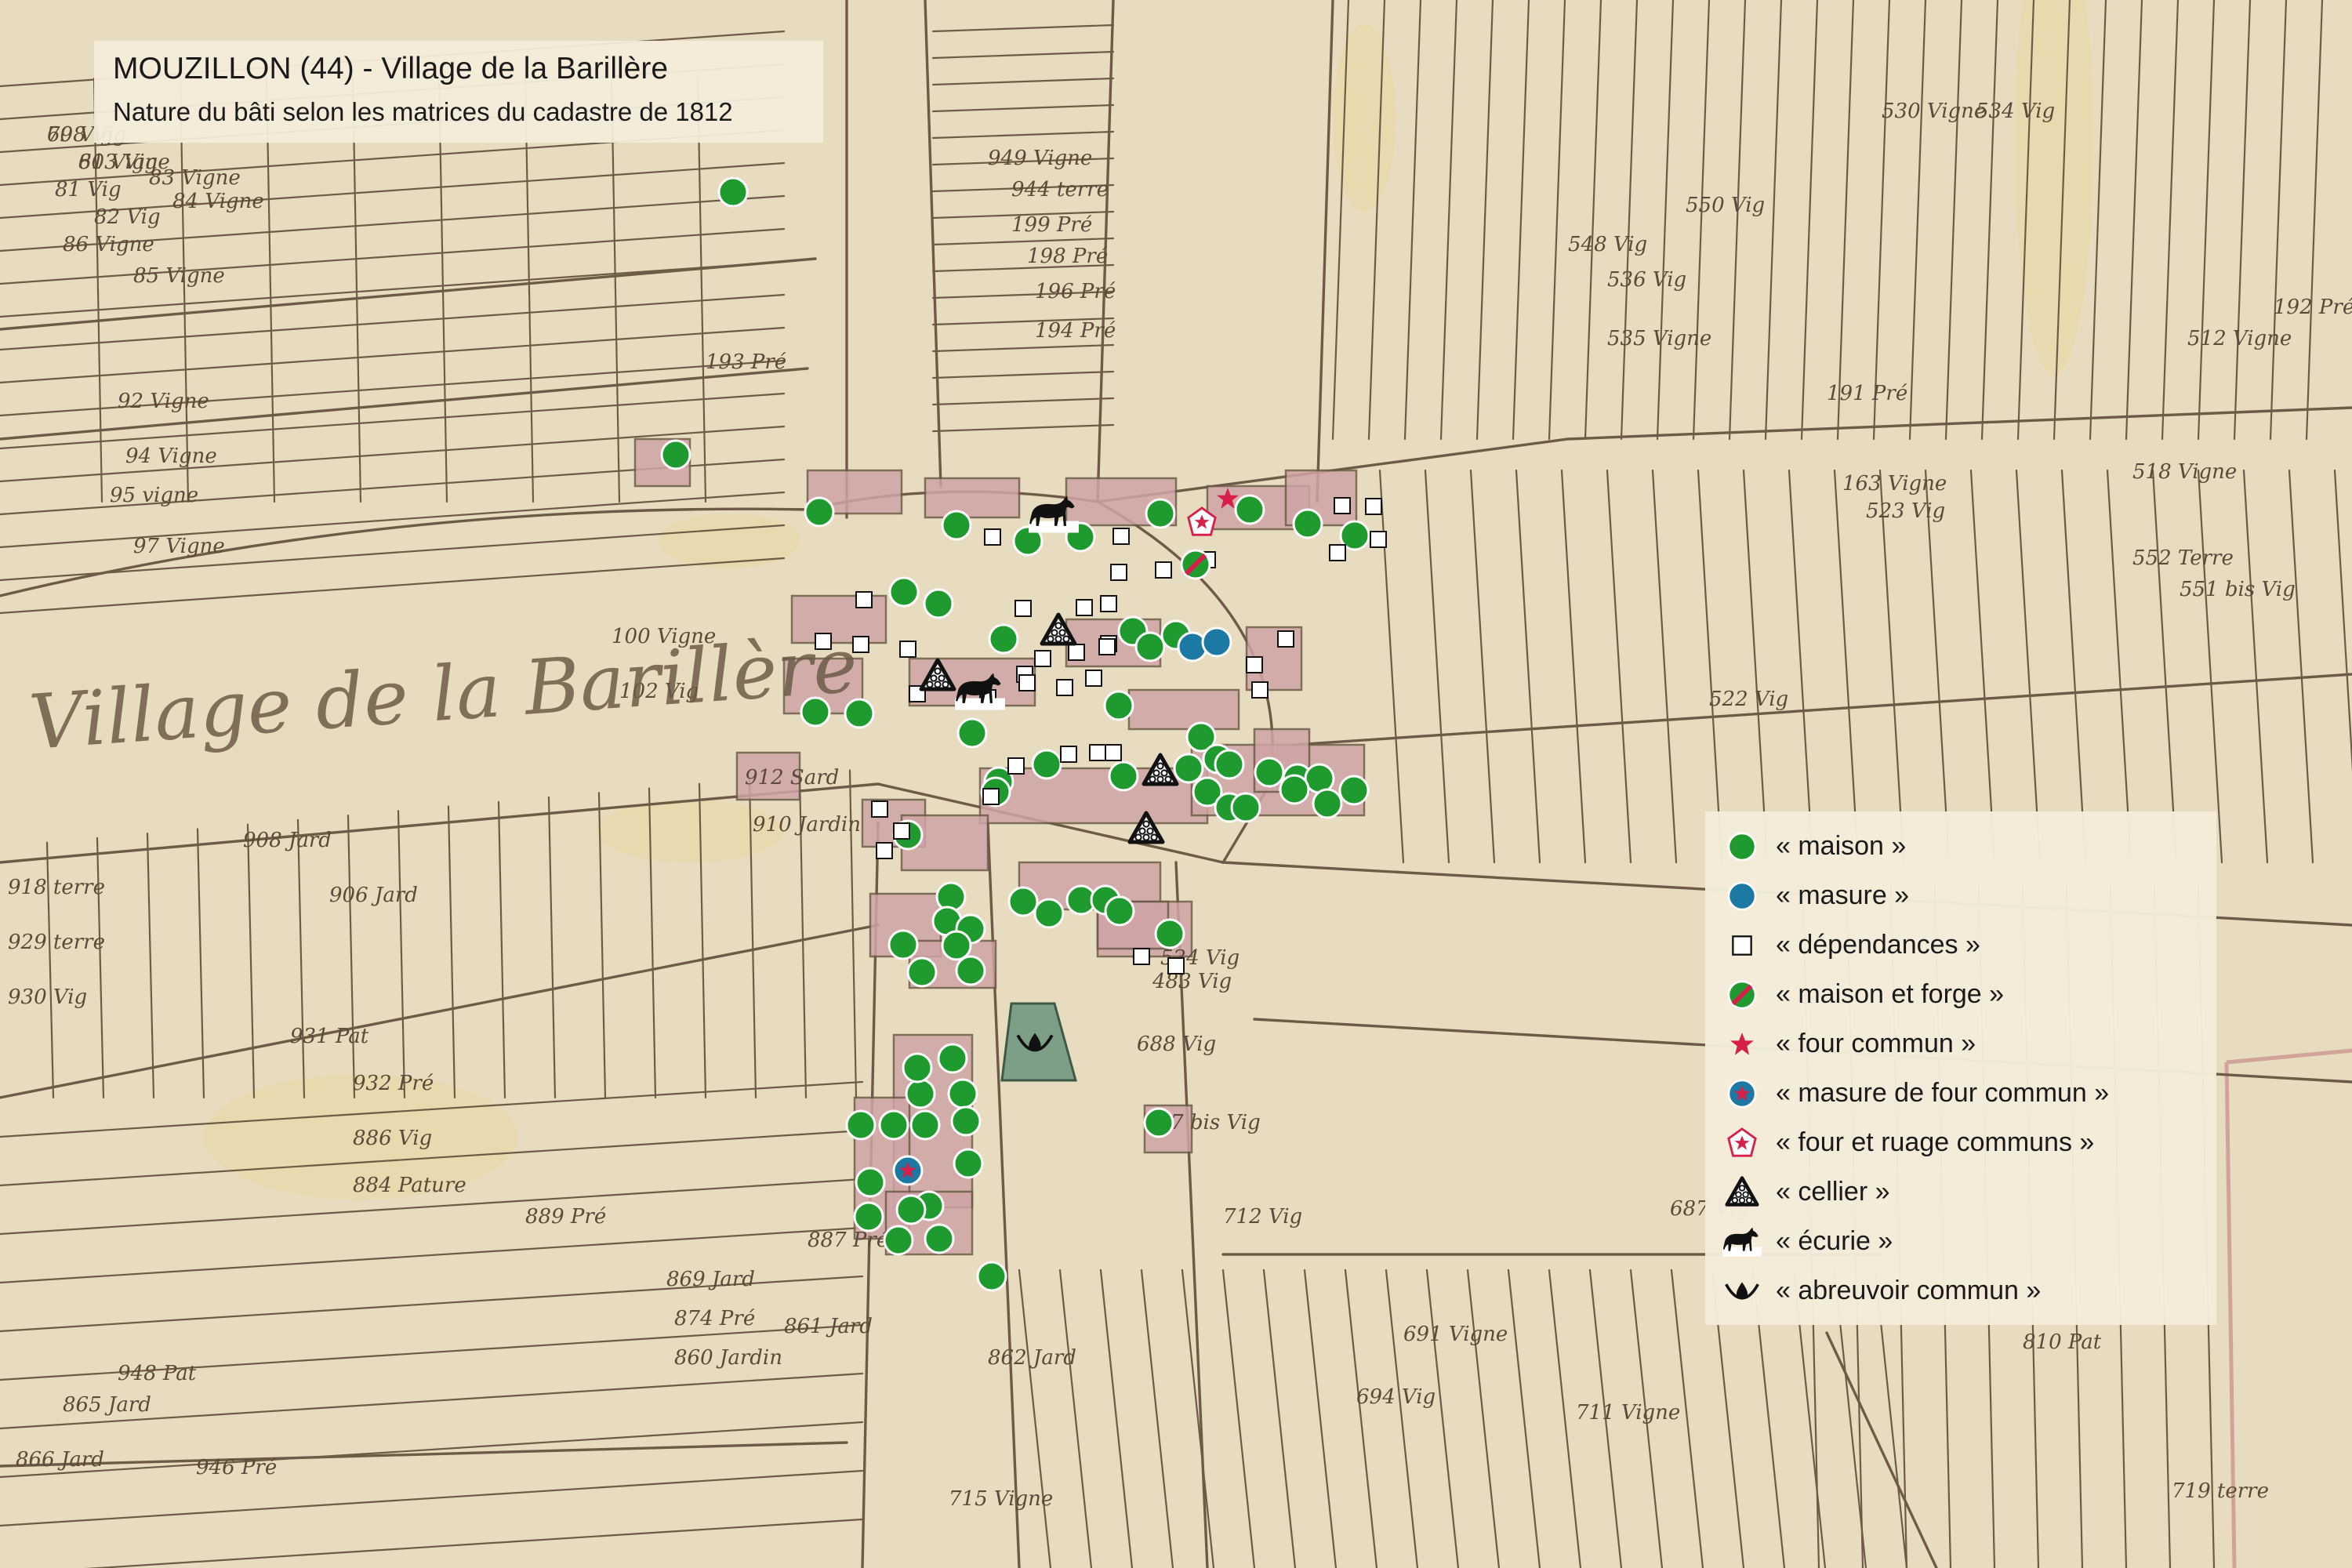 Image resolution: width=2352 pixels, height=1568 pixels. I want to click on legend-item-maison: « maison », so click(1961, 846).